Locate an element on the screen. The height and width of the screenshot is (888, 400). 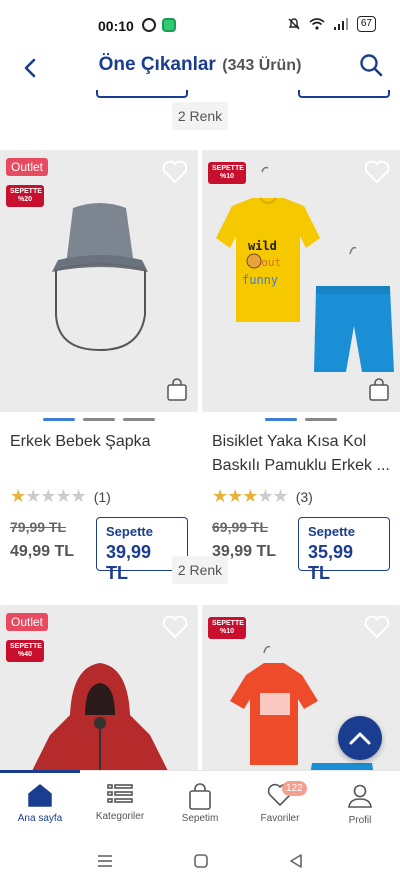
home-icon is located at coordinates (40, 795).